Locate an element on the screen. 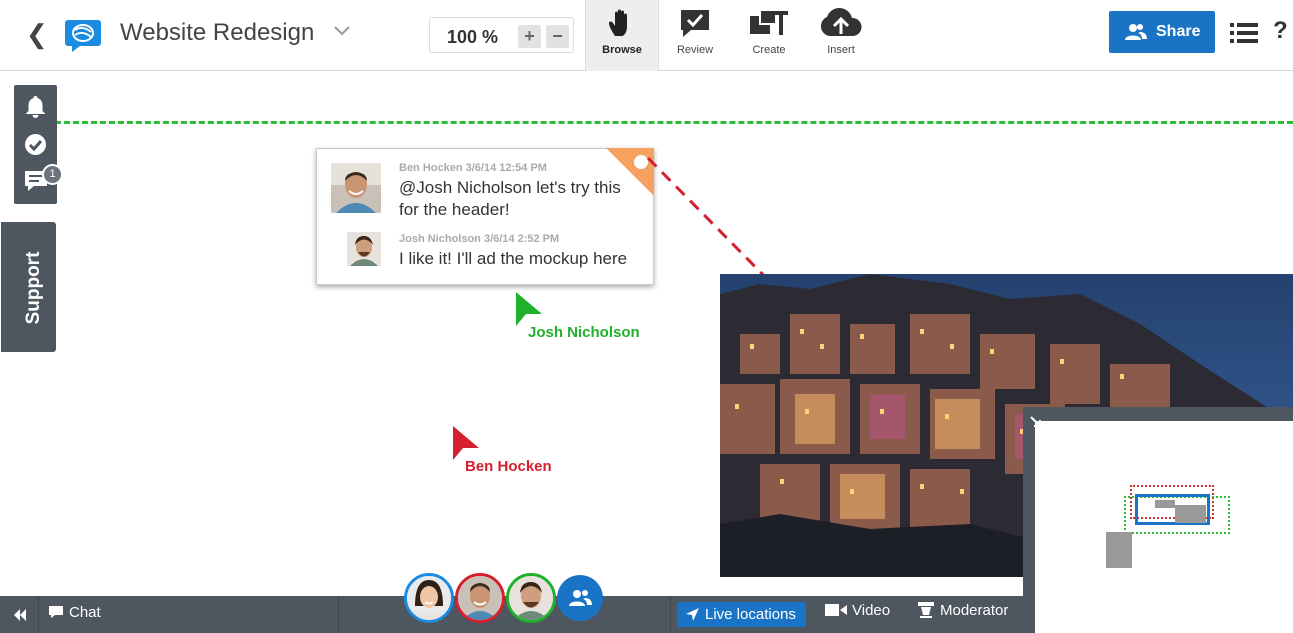  check-circle-icon is located at coordinates (35, 147).